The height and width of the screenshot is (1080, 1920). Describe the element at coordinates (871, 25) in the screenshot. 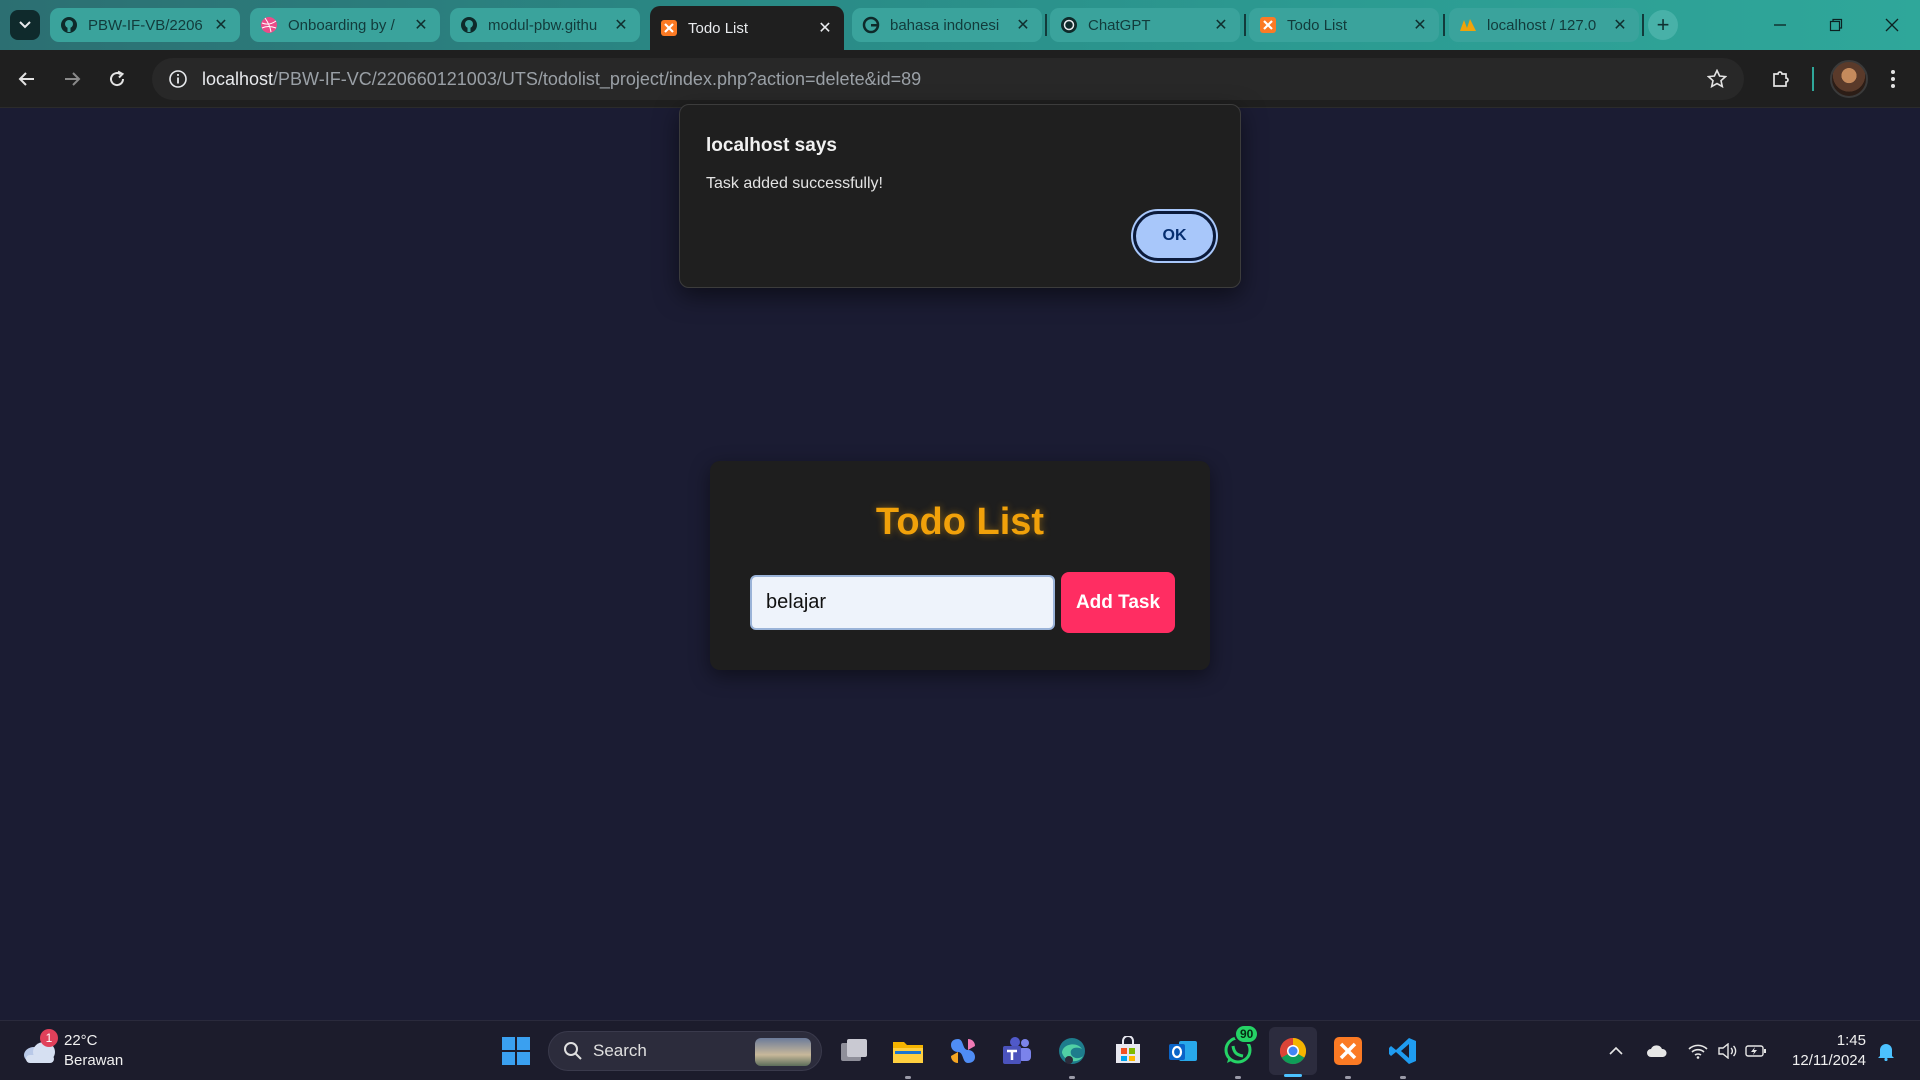

I see `google-icon` at that location.